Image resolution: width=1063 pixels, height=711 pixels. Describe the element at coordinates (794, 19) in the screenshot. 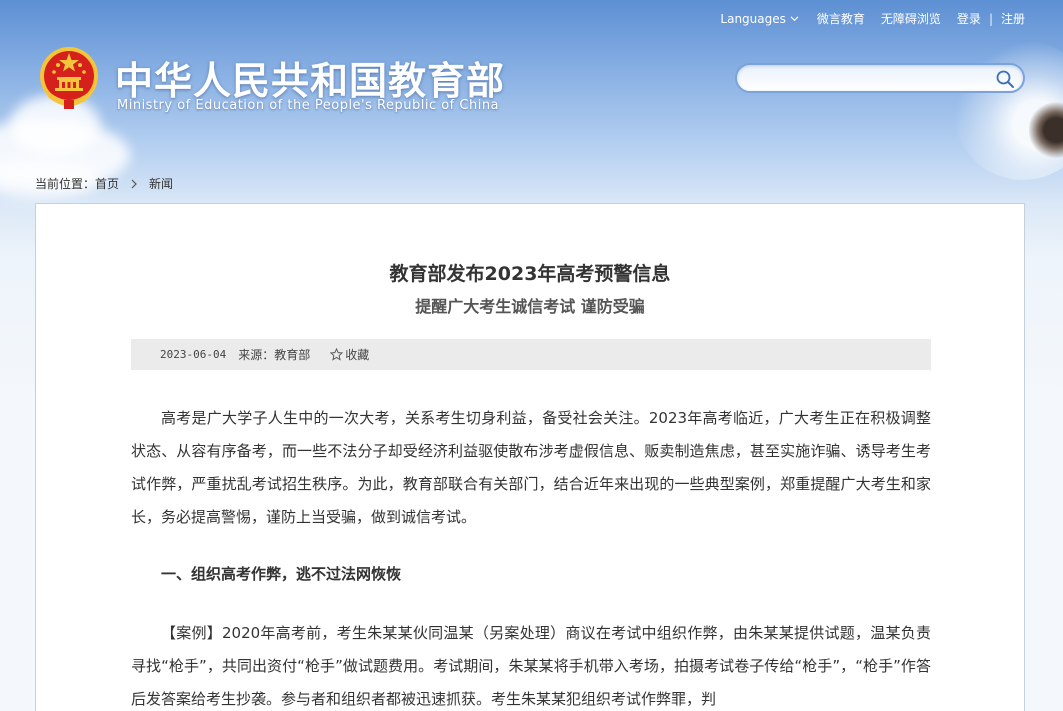

I see `chevron-down-icon` at that location.